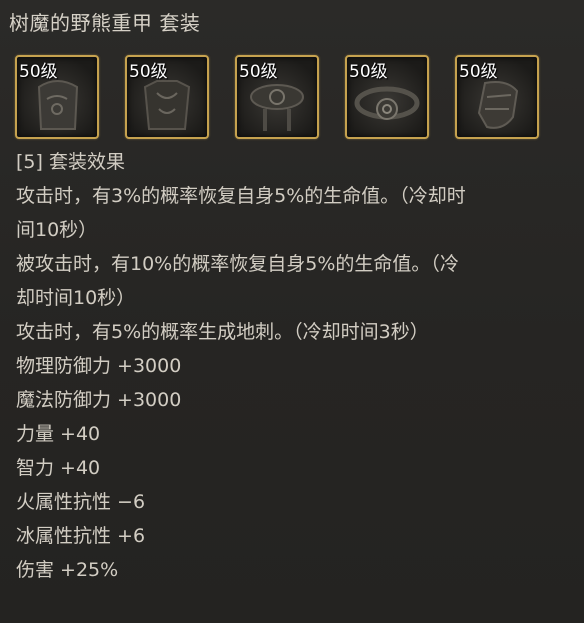 Image resolution: width=584 pixels, height=623 pixels. I want to click on set-effect-line: 攻击时，有3%的概率恢复自身5%的生命值。（冷却时, so click(241, 196).